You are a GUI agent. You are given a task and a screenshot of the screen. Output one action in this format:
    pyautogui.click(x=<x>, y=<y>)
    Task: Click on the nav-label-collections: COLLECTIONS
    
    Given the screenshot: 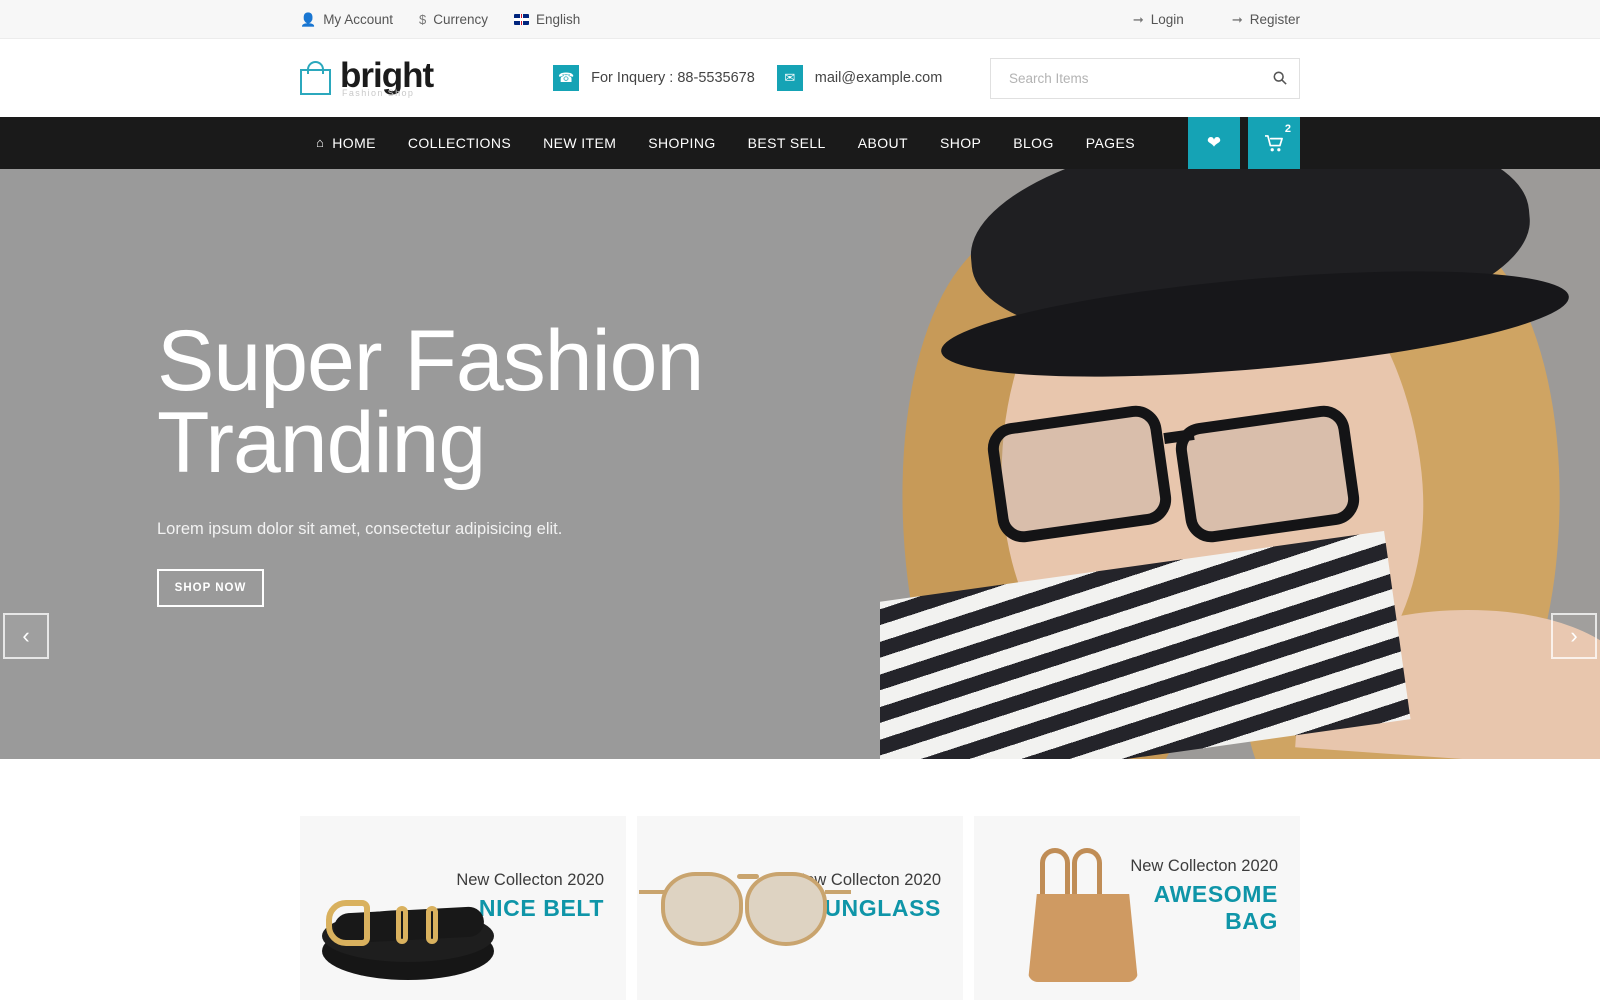 What is the action you would take?
    pyautogui.click(x=459, y=143)
    